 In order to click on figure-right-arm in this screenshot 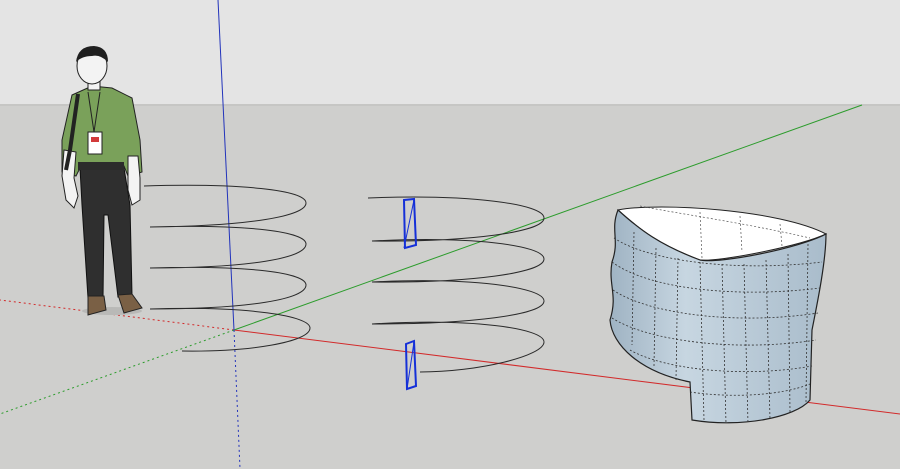, I will do `click(134, 180)`.